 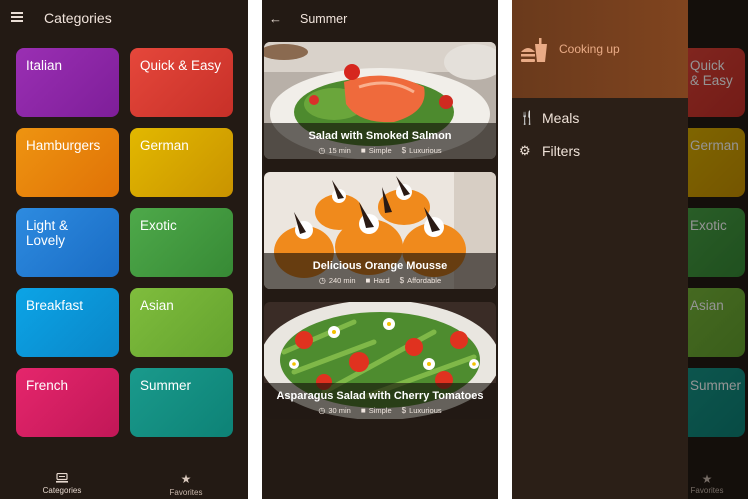 What do you see at coordinates (47, 385) in the screenshot?
I see `category-label: French` at bounding box center [47, 385].